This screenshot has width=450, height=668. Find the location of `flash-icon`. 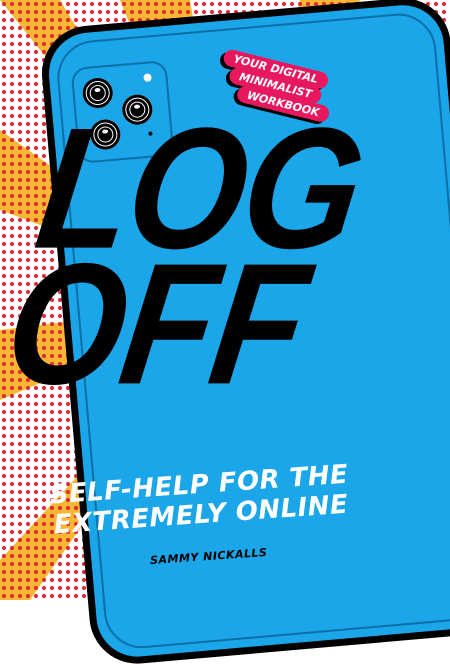

flash-icon is located at coordinates (147, 77).